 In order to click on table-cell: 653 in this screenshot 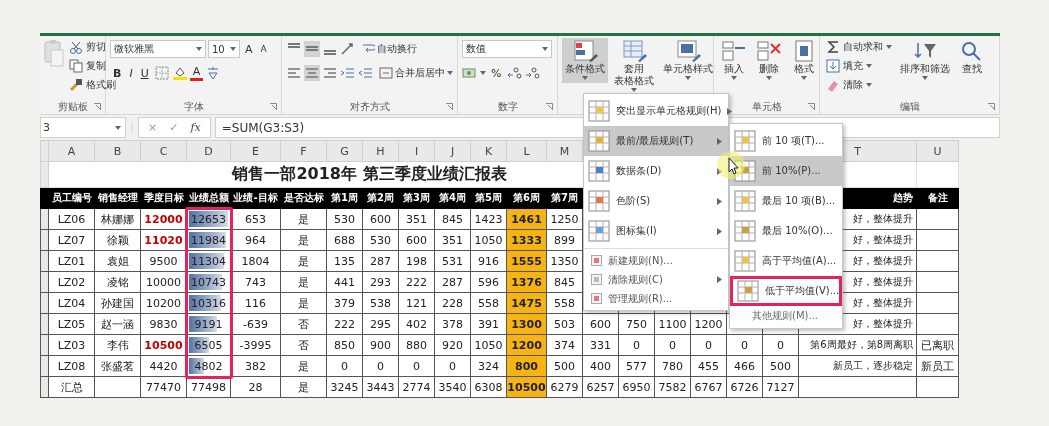, I will do `click(255, 219)`.